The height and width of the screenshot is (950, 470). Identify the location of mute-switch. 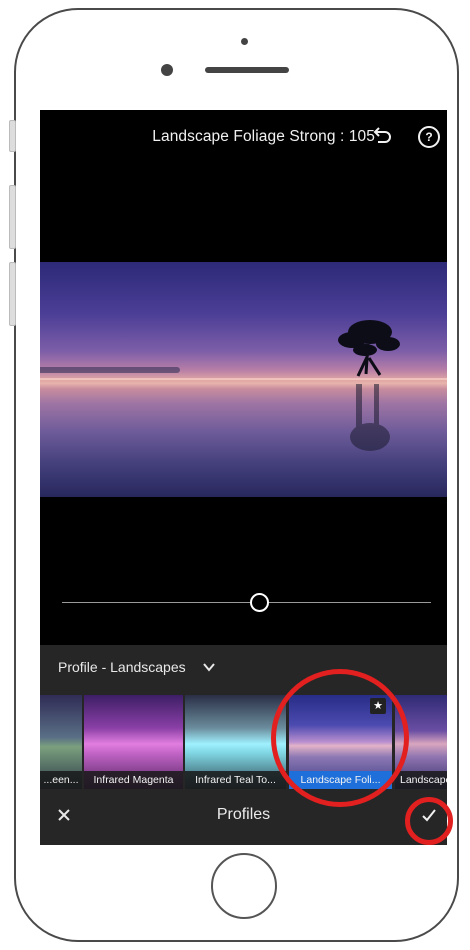
(12, 136).